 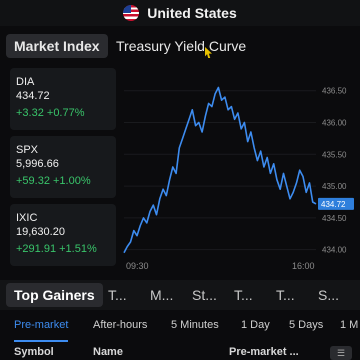 What do you see at coordinates (33, 96) in the screenshot?
I see `index-price: 434.72` at bounding box center [33, 96].